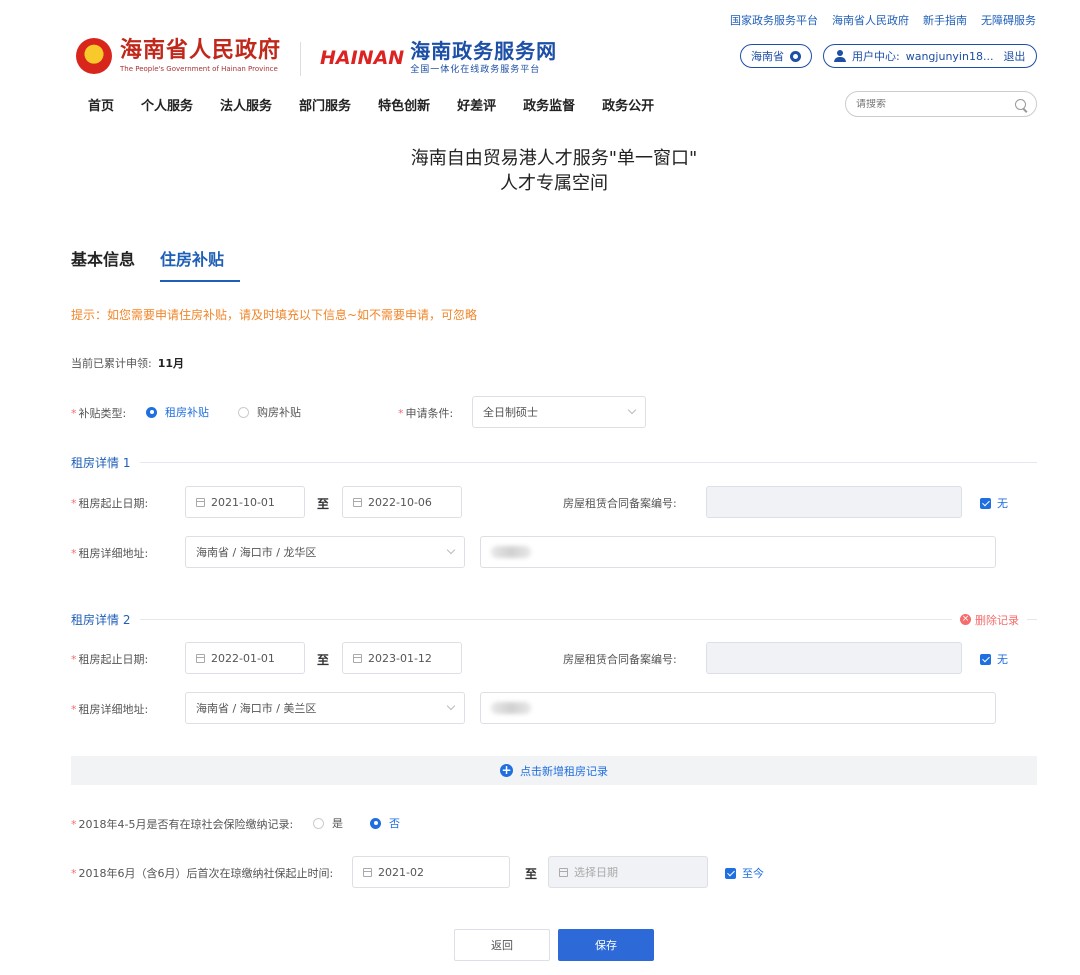 This screenshot has height=975, width=1080. I want to click on user-center: 用户中心: wangjunyin18... 退出, so click(930, 56).